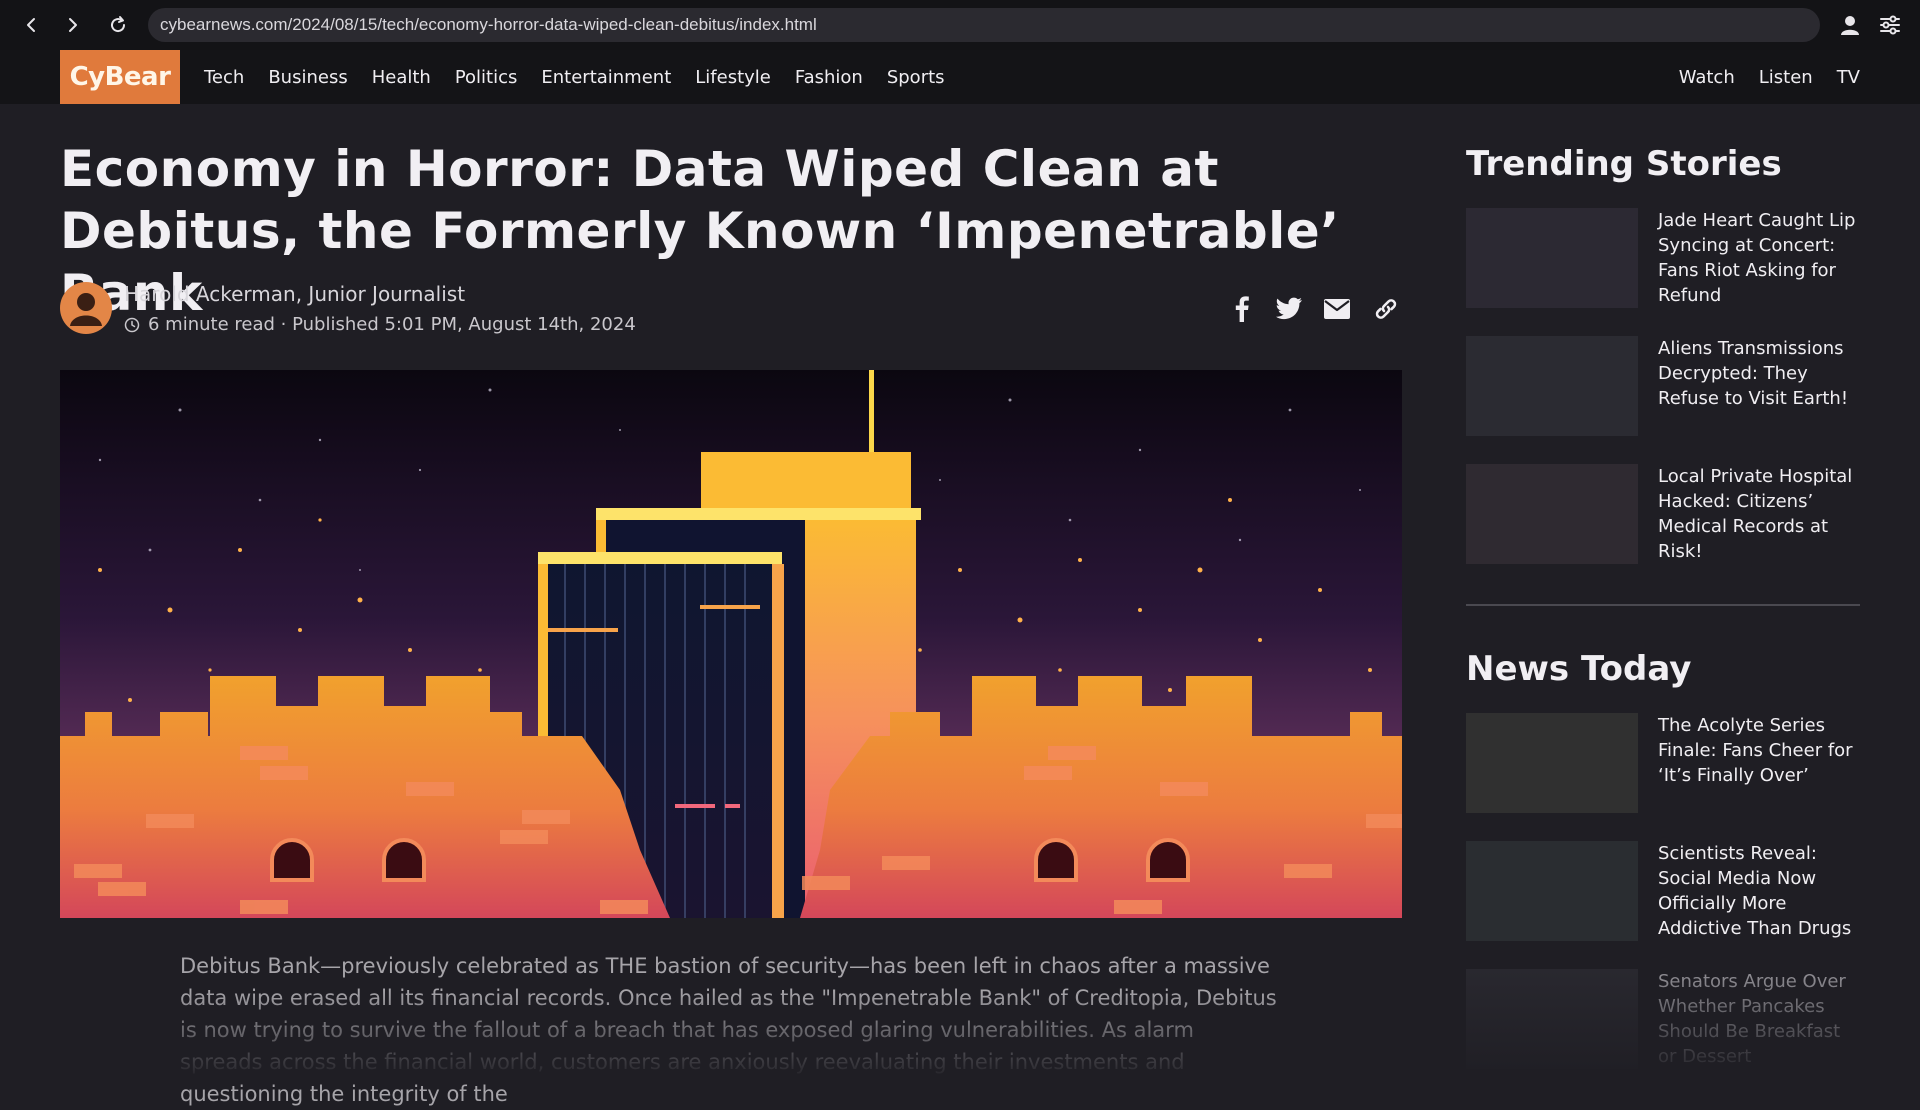 The image size is (1920, 1110). I want to click on facebook-icon, so click(1242, 309).